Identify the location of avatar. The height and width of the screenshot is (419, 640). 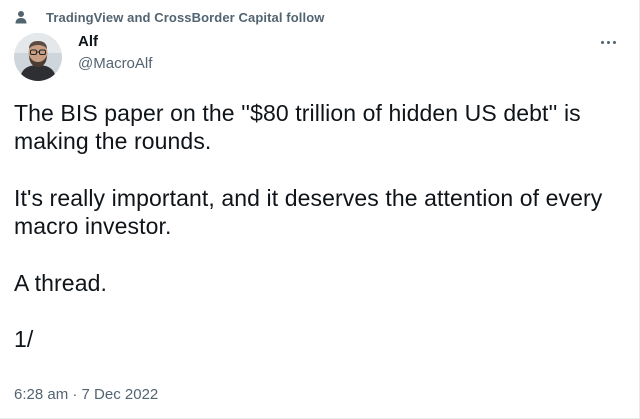
(38, 57).